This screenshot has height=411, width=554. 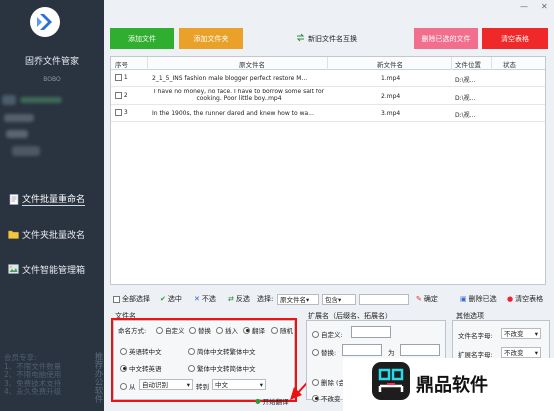 What do you see at coordinates (391, 381) in the screenshot?
I see `douyin-logo-icon` at bounding box center [391, 381].